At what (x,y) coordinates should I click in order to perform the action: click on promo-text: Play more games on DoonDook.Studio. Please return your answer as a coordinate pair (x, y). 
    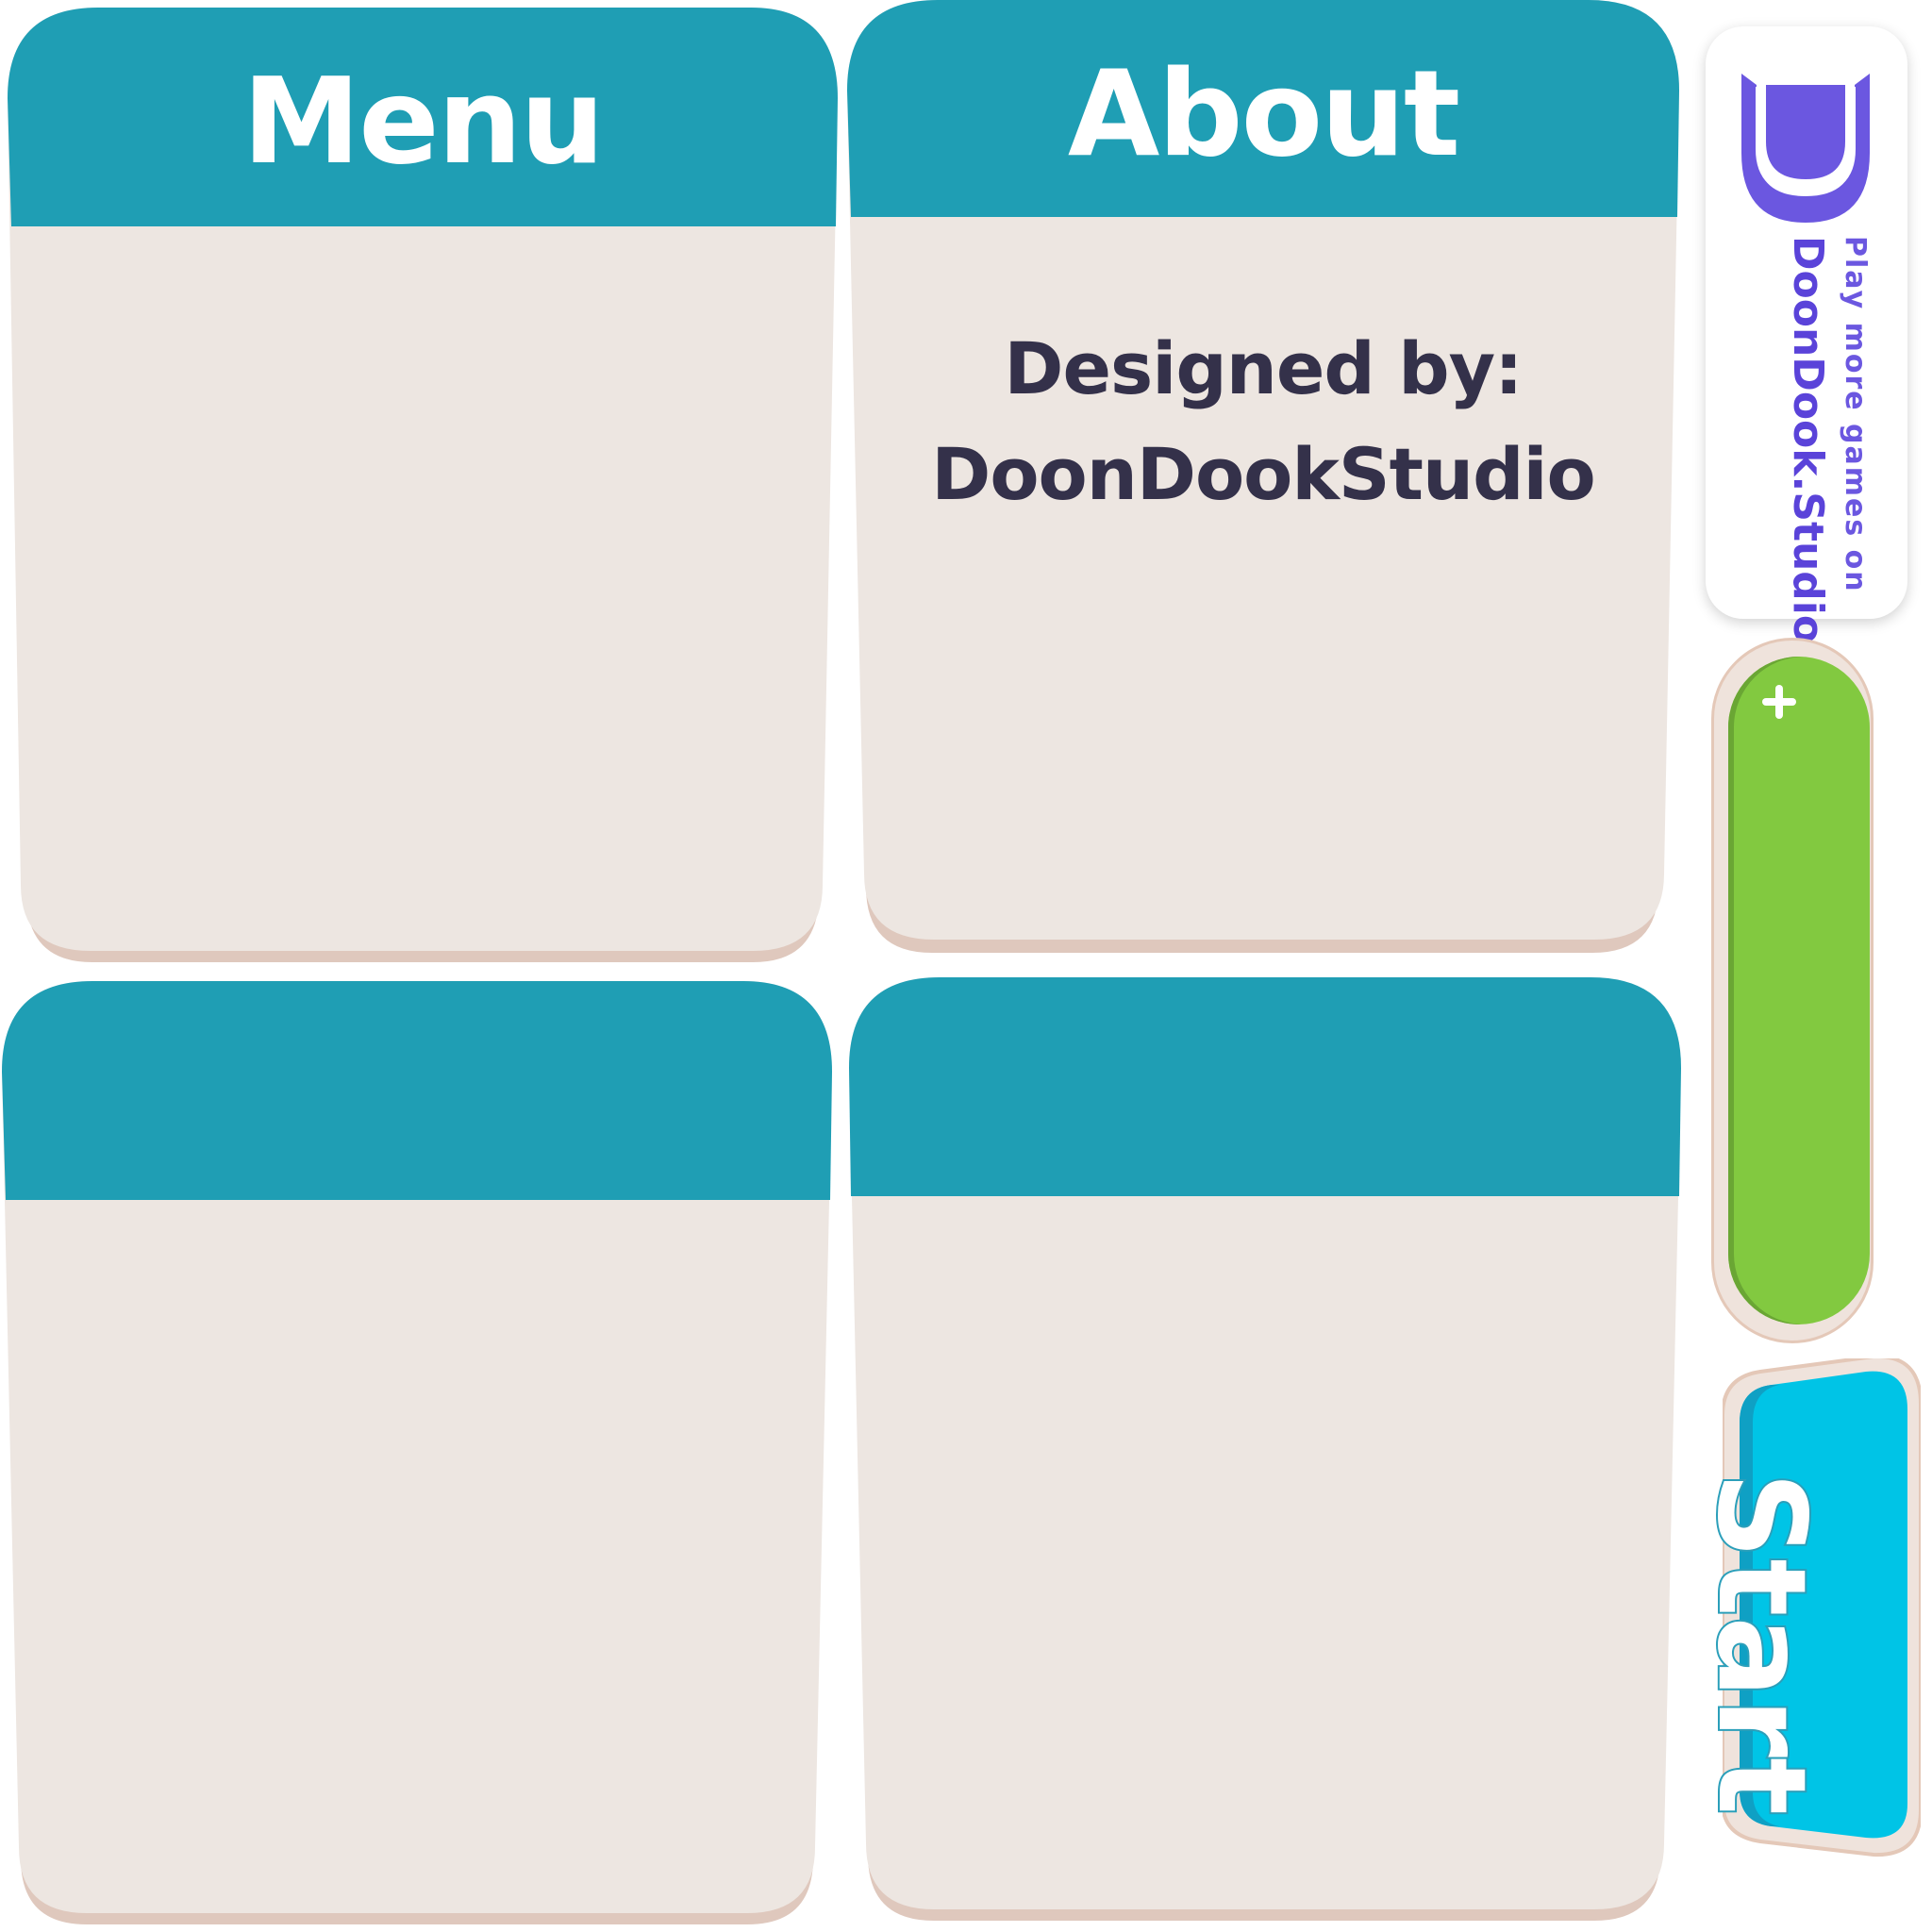
    Looking at the image, I should click on (1826, 440).